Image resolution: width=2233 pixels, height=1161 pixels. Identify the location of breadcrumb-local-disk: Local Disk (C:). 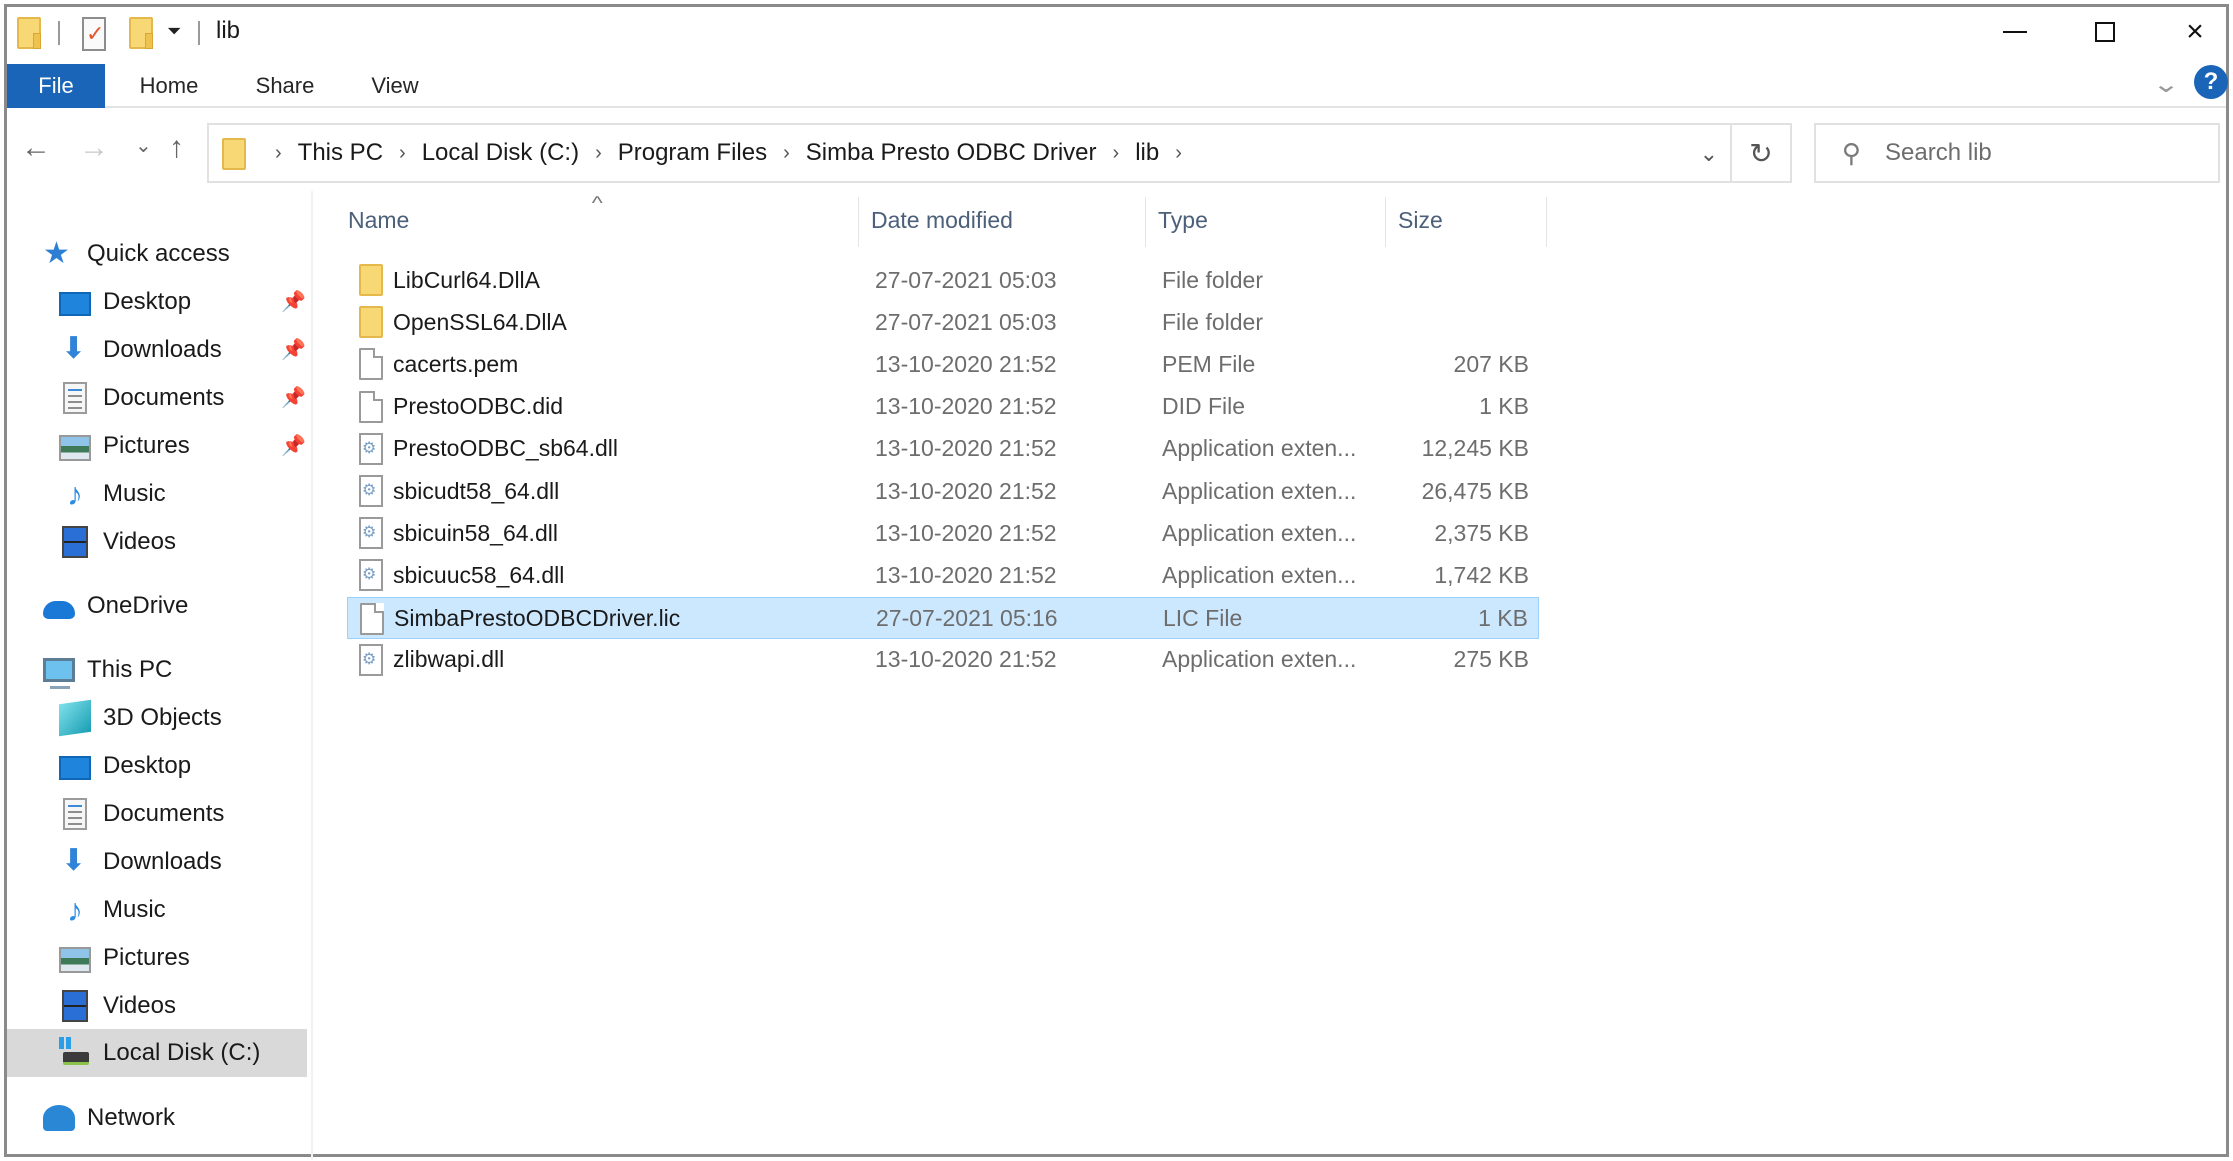
(500, 153).